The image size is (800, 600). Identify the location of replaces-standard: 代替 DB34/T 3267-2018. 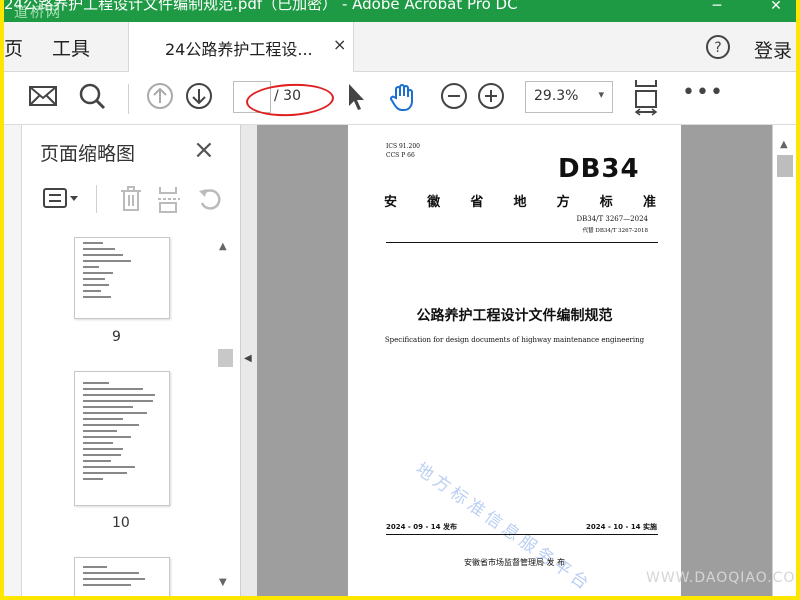
(615, 231).